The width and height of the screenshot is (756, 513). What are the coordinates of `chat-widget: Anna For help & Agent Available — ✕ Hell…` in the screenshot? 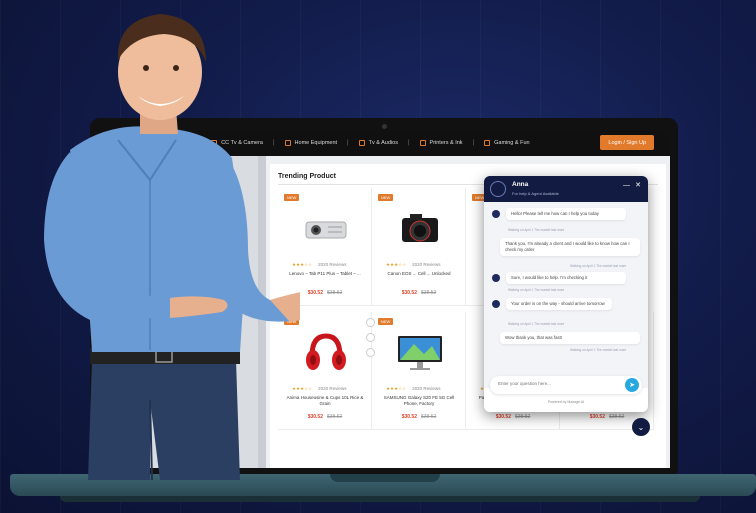 It's located at (566, 294).